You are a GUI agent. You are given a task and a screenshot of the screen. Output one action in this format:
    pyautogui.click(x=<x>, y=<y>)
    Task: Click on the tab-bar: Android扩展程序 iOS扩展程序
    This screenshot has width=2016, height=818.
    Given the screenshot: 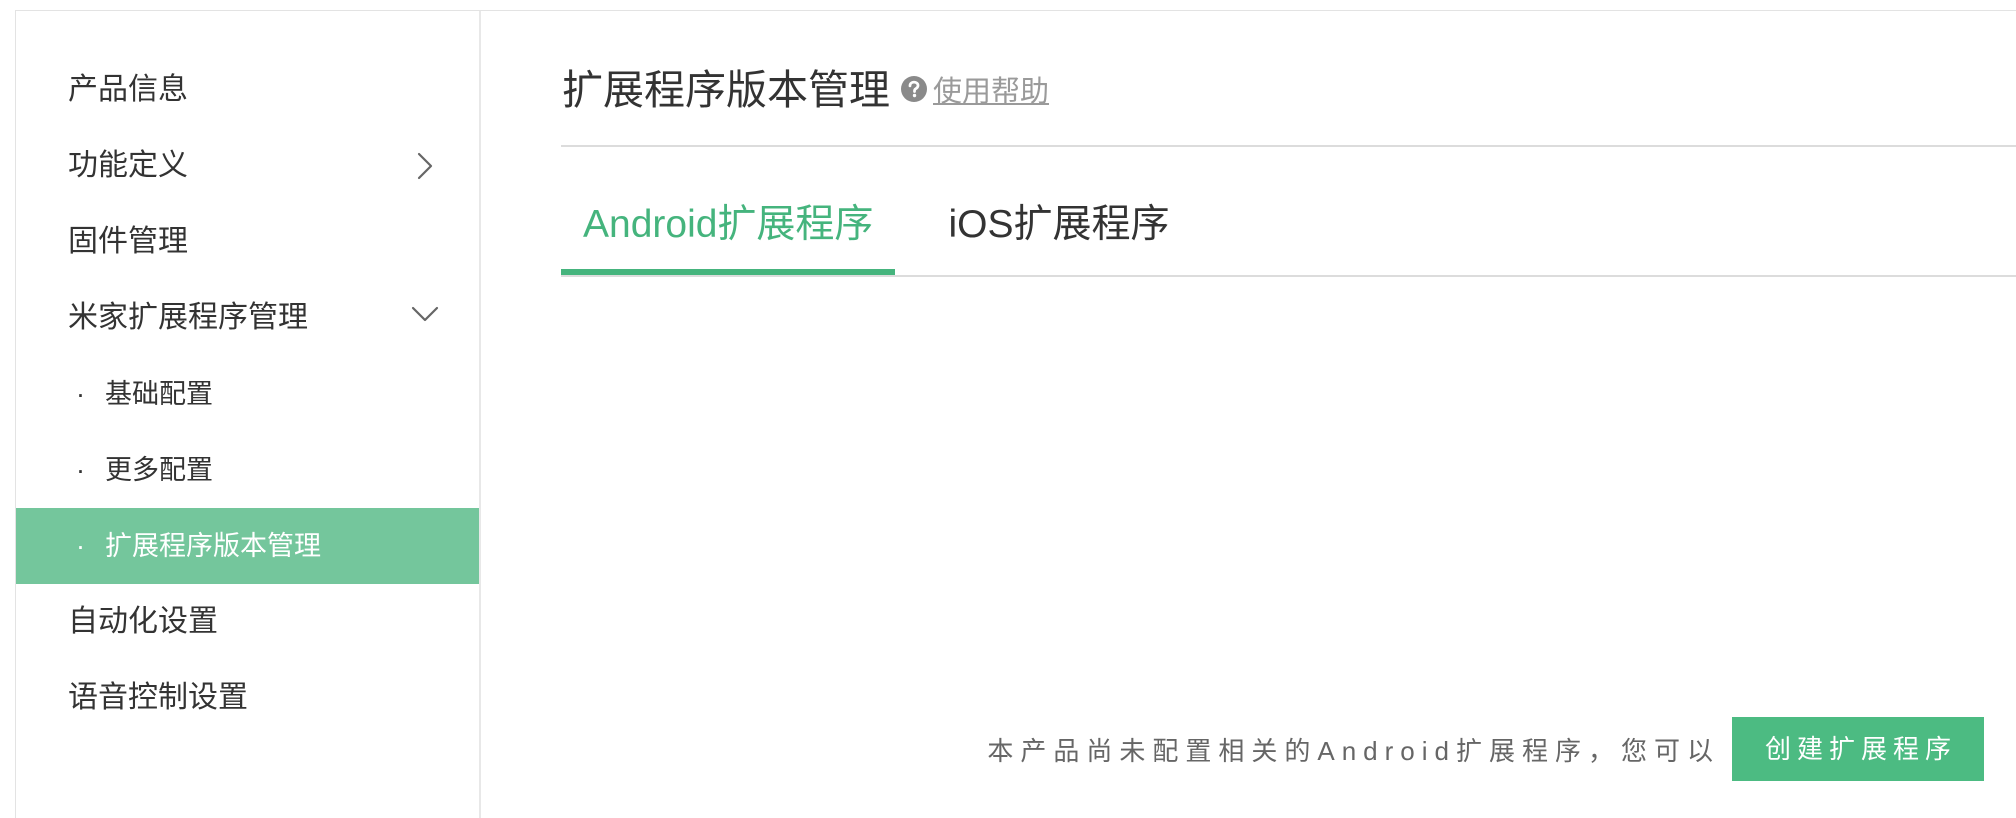 What is the action you would take?
    pyautogui.click(x=1288, y=212)
    